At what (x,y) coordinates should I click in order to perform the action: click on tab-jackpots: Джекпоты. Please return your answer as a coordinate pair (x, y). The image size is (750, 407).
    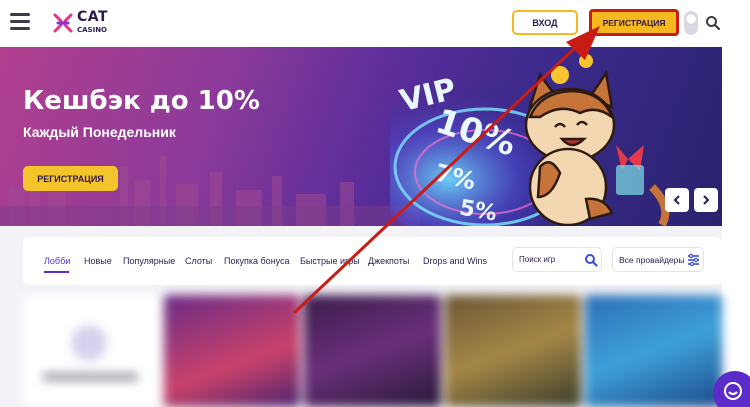
    Looking at the image, I should click on (388, 261).